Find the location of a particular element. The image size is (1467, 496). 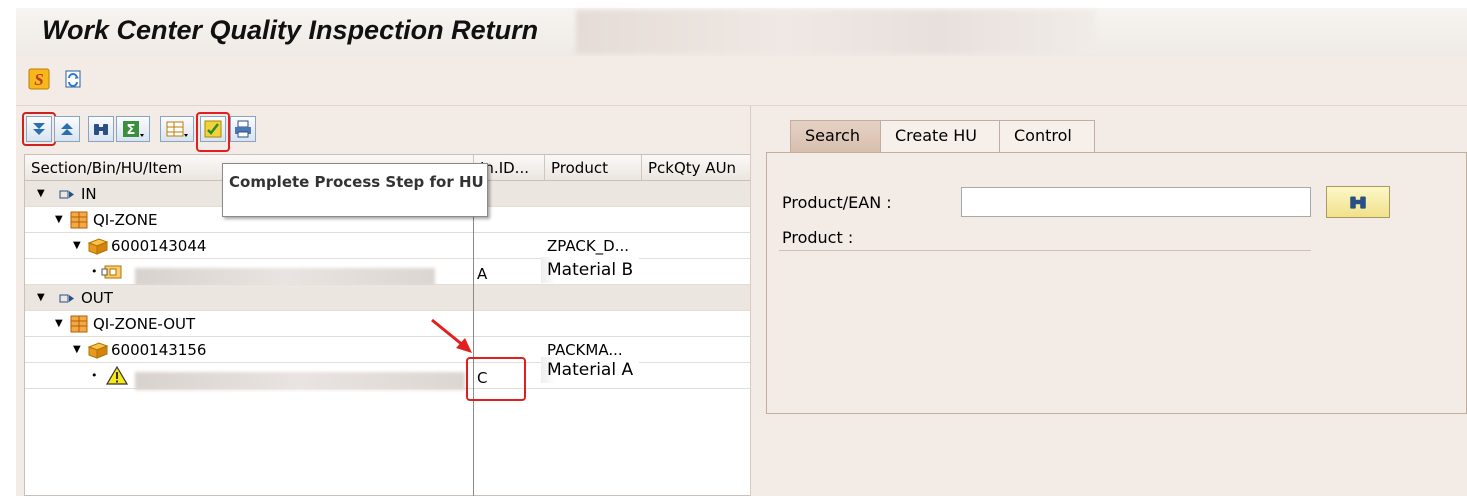

tooltip: Complete Process Step for HU is located at coordinates (355, 190).